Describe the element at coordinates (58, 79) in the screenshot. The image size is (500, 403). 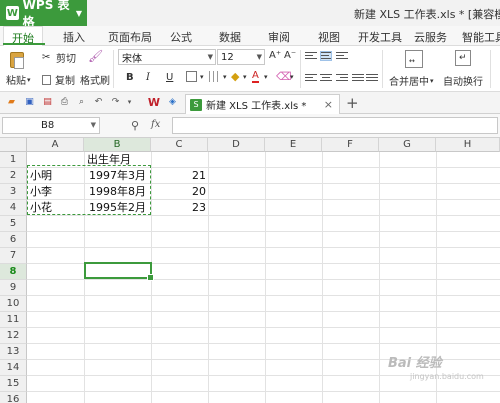
I see `copy-button: 复制` at that location.